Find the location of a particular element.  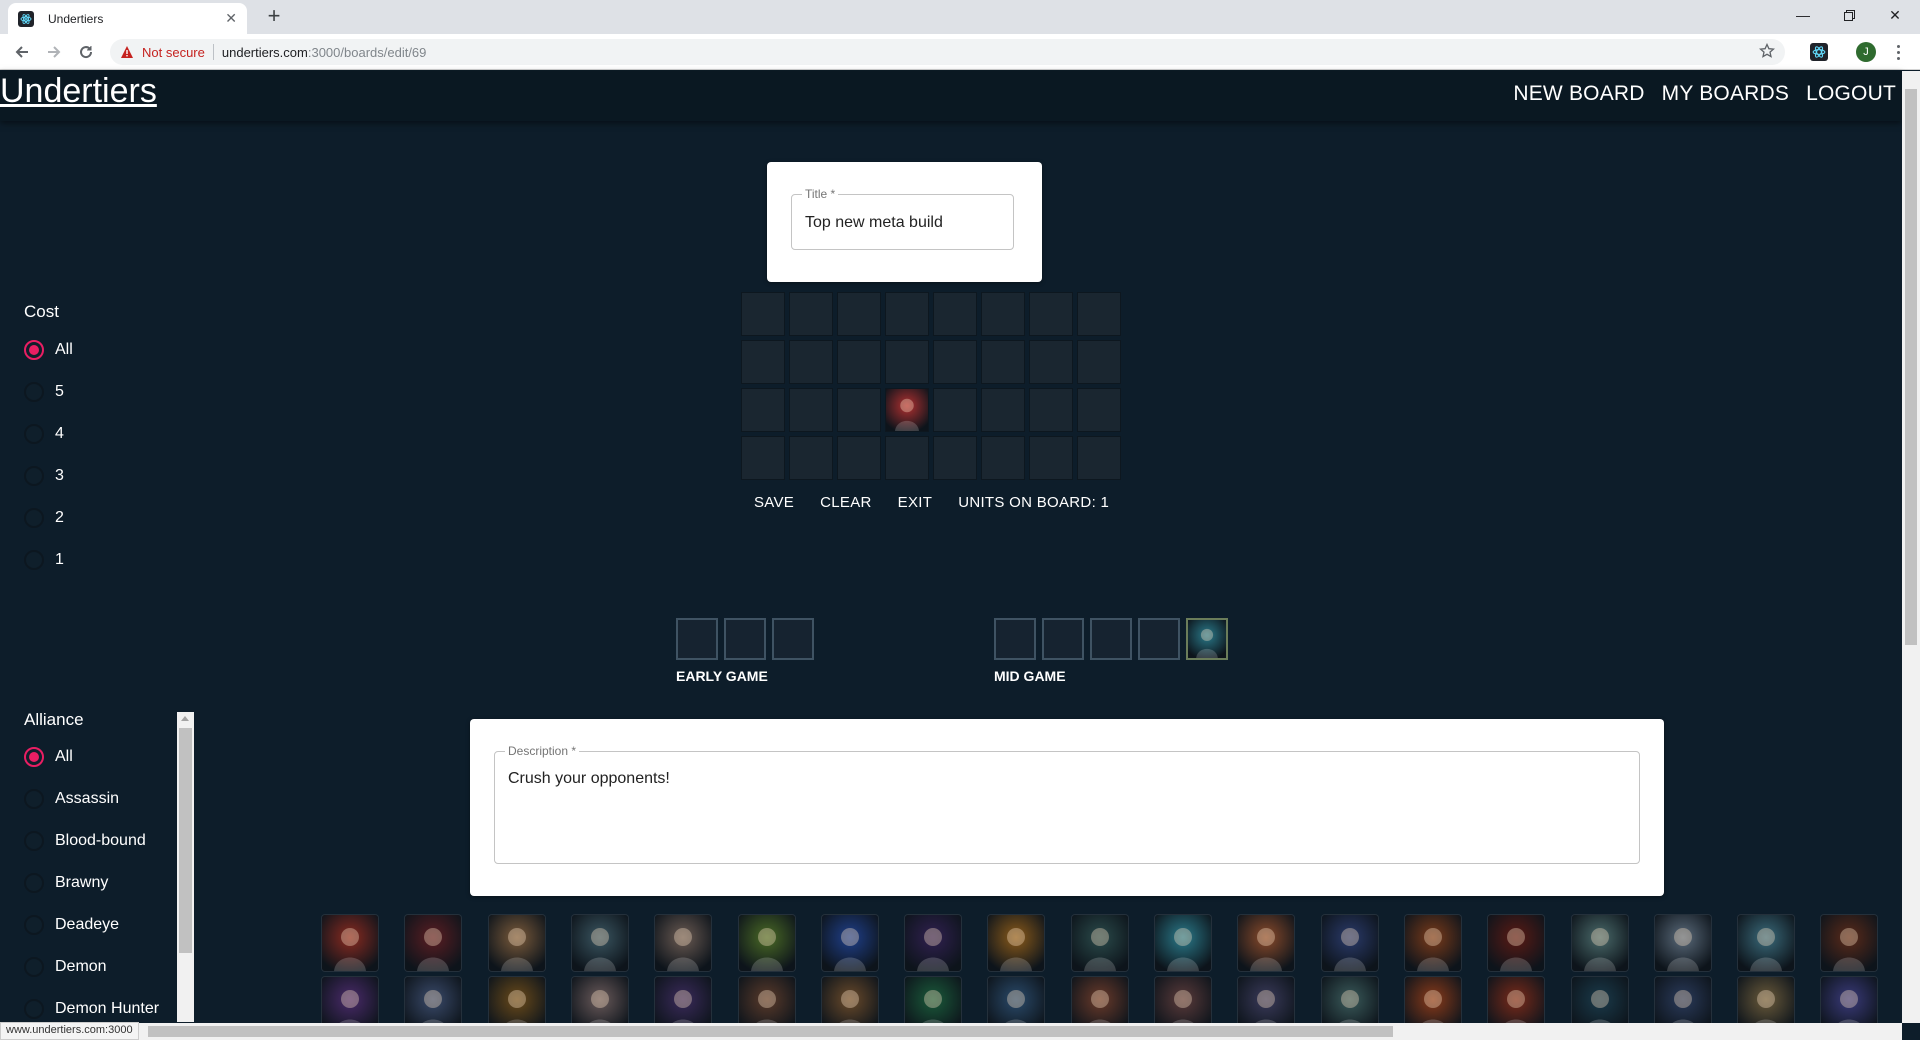

new-tab-icon: + is located at coordinates (274, 17).